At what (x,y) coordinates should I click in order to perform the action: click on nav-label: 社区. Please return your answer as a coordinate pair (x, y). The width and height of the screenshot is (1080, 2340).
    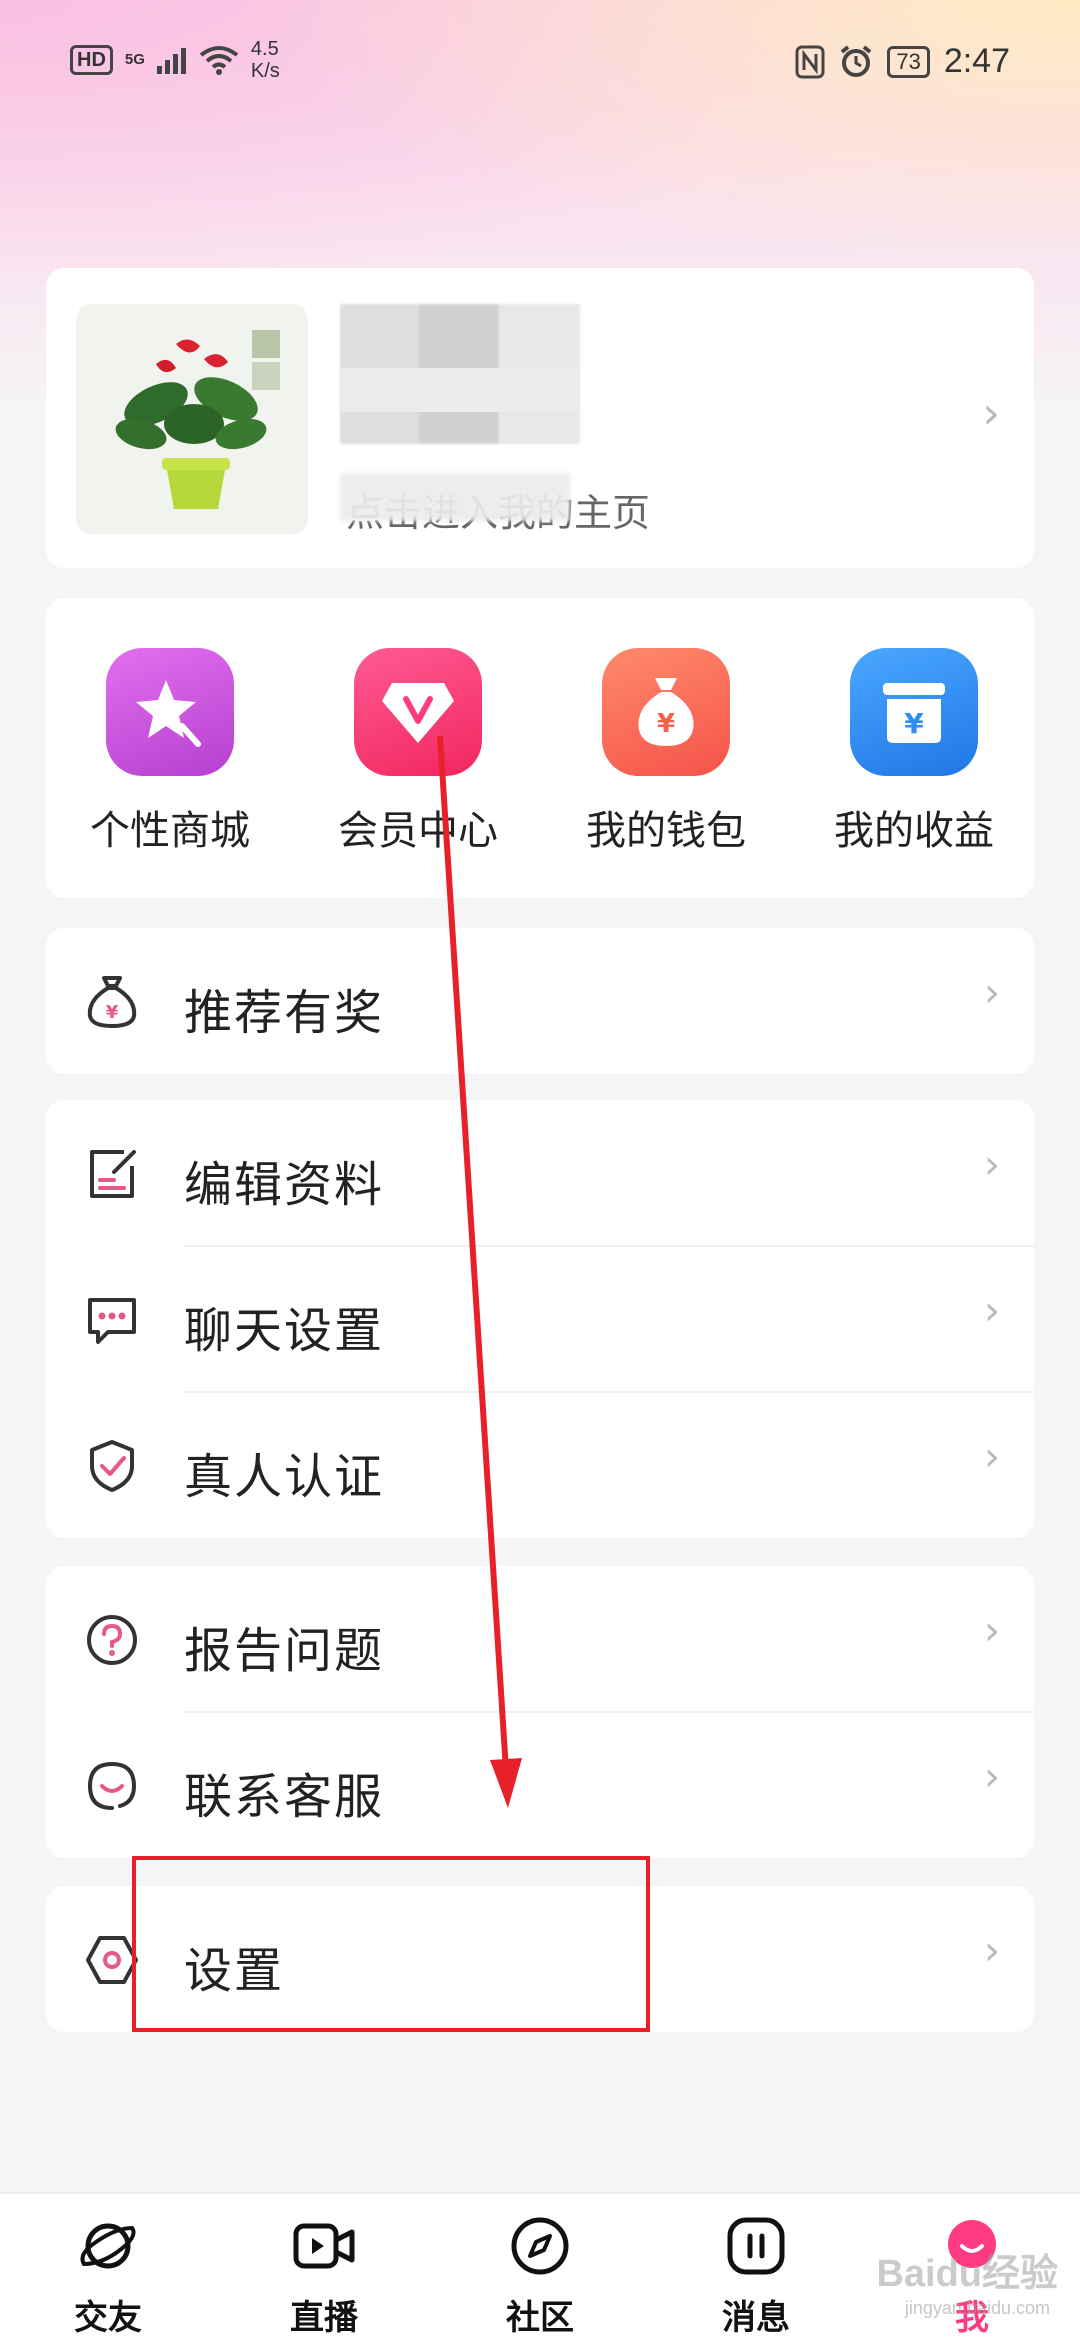
    Looking at the image, I should click on (540, 2318).